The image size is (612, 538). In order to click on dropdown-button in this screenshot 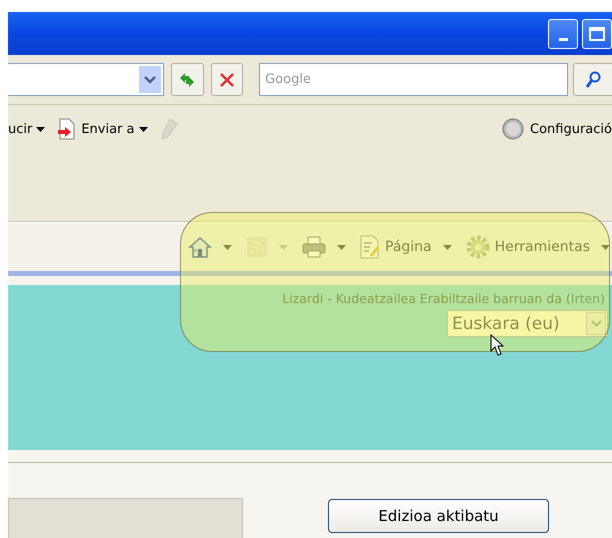, I will do `click(150, 79)`.